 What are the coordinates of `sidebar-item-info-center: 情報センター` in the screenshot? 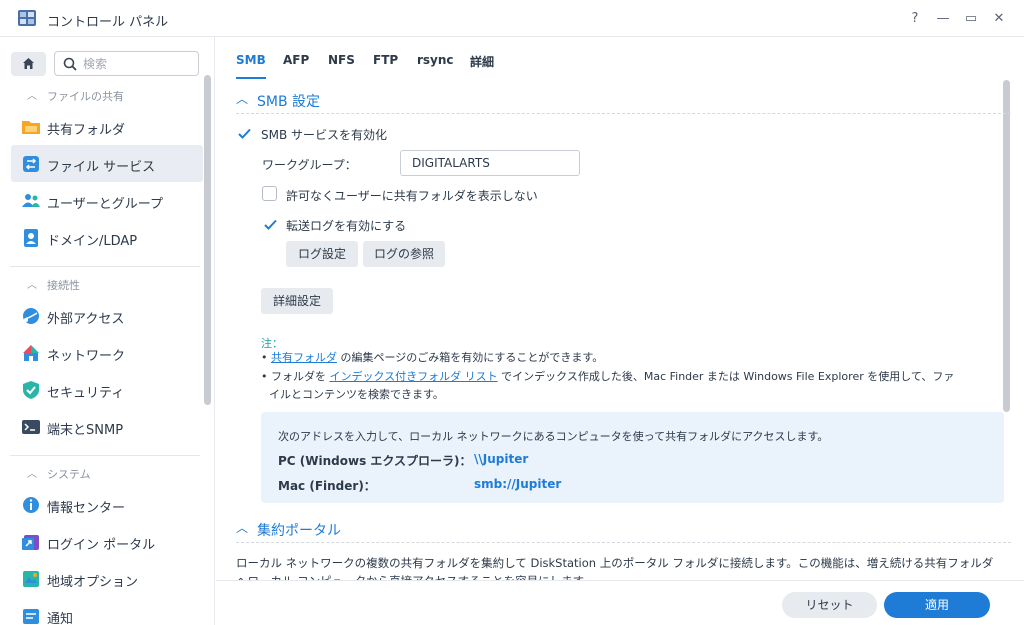 It's located at (107, 504).